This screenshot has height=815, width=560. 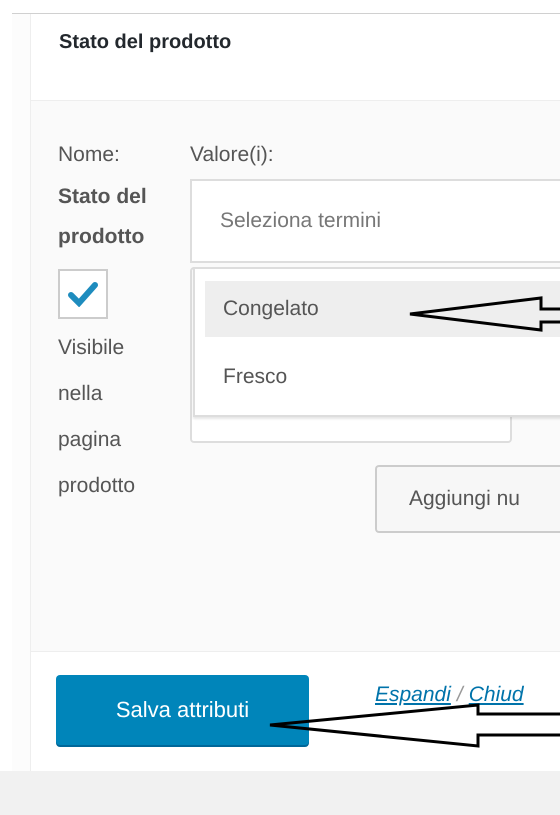 I want to click on dropdown-option: Fresco, so click(x=382, y=377).